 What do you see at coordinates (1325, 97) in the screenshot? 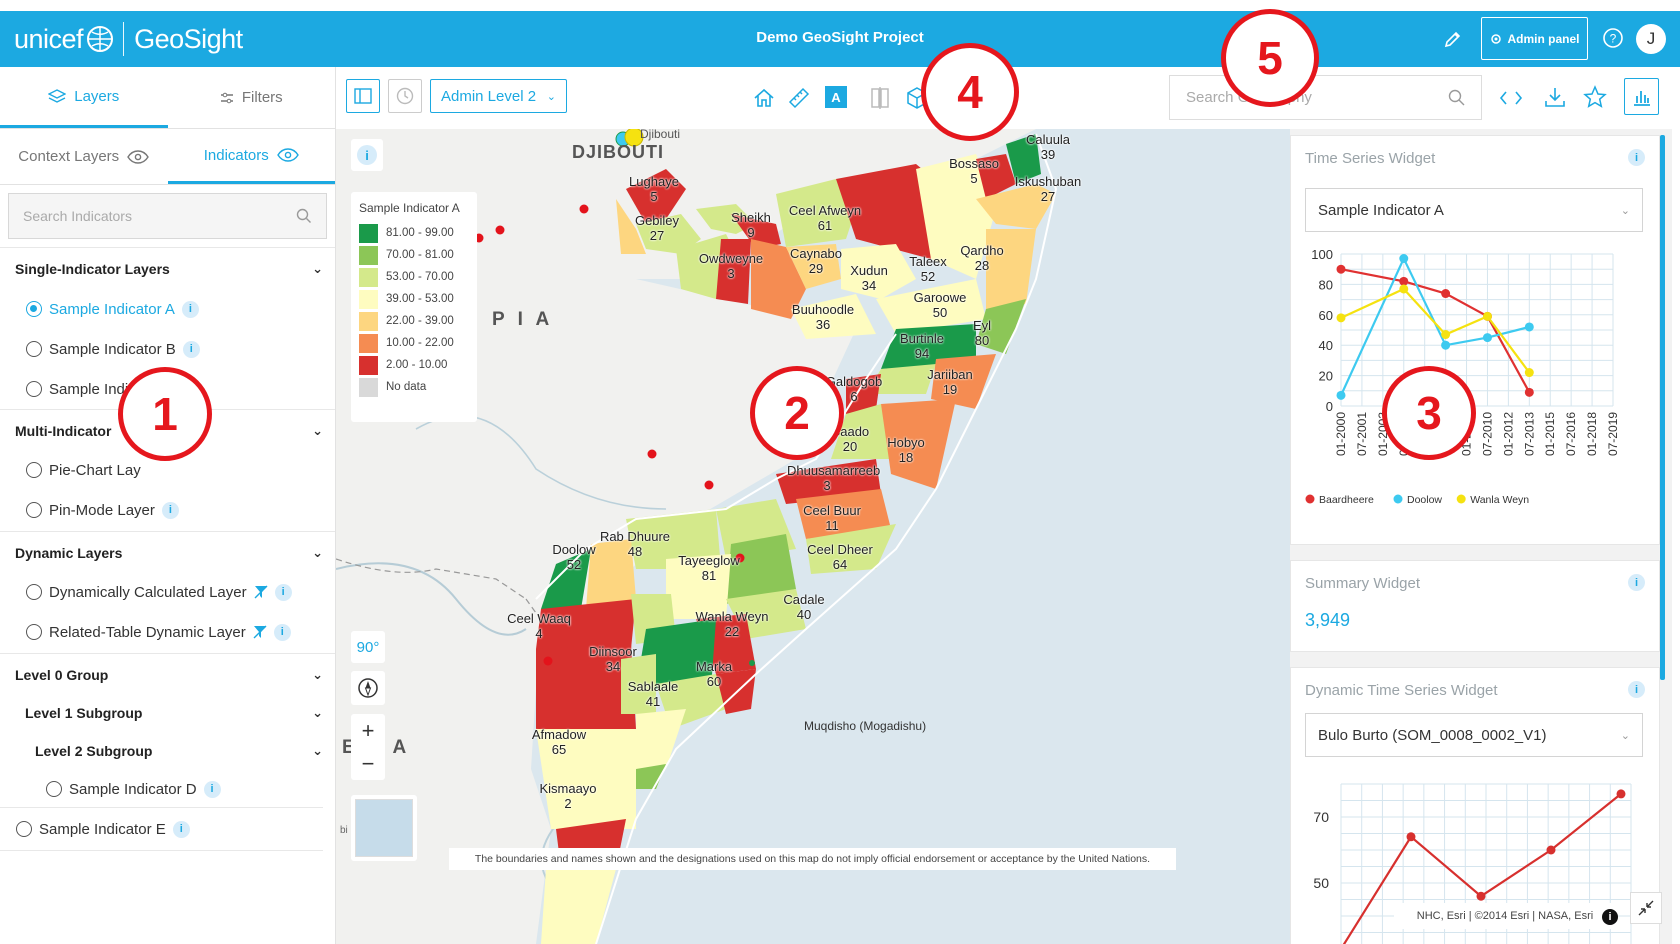
I see `geography-search-input: Search Geography` at bounding box center [1325, 97].